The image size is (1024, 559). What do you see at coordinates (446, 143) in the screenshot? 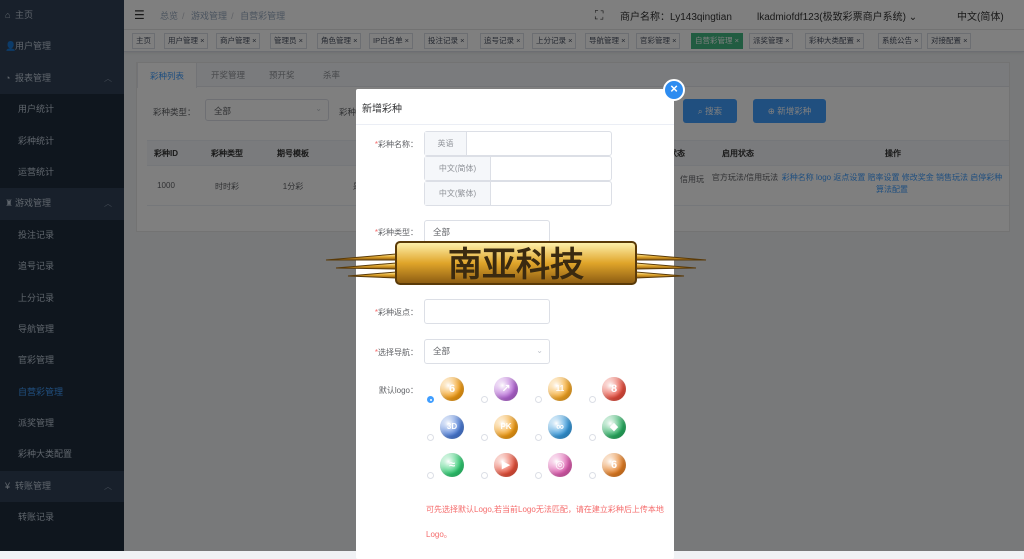
I see `name-english-prefix: 英语` at bounding box center [446, 143].